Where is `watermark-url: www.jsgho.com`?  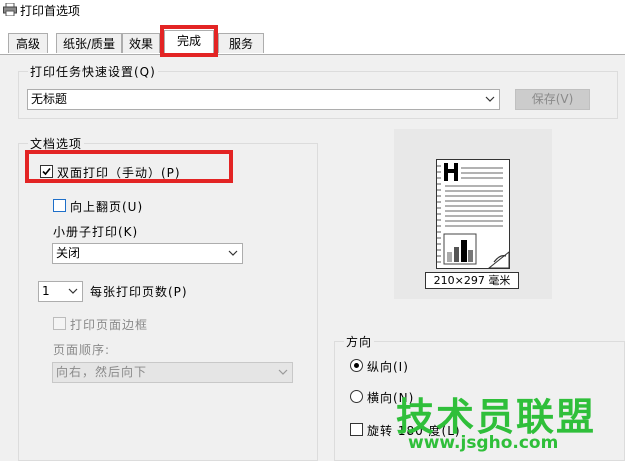
watermark-url: www.jsgho.com is located at coordinates (483, 443).